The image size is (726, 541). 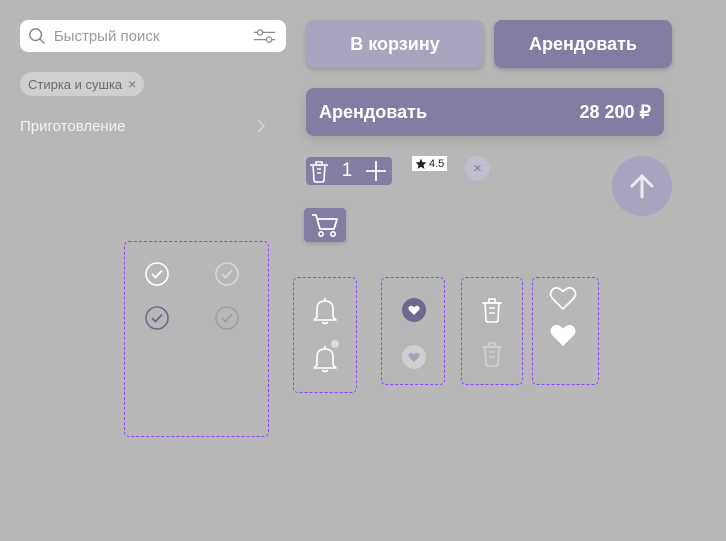 What do you see at coordinates (73, 126) in the screenshot?
I see `category-label: Приготовление` at bounding box center [73, 126].